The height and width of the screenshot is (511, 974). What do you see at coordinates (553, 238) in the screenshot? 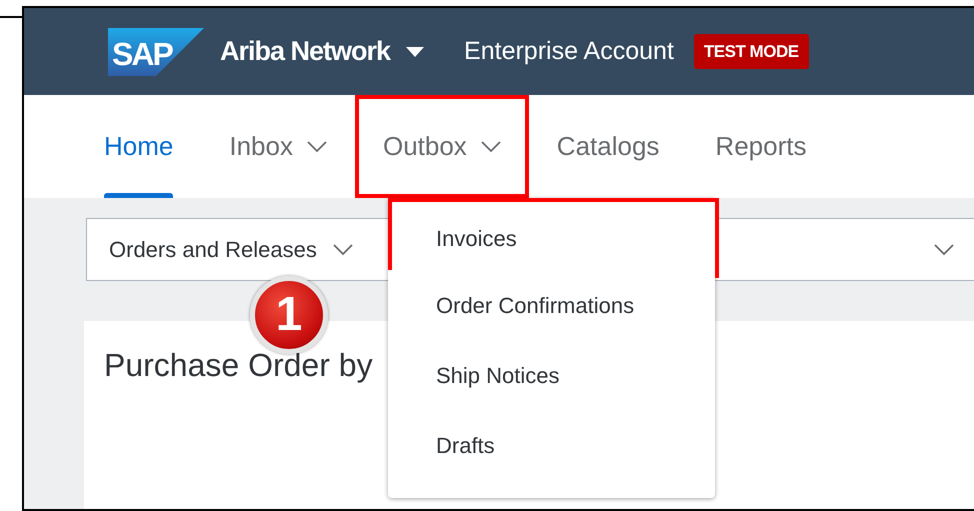
I see `menu-item: Invoices` at bounding box center [553, 238].